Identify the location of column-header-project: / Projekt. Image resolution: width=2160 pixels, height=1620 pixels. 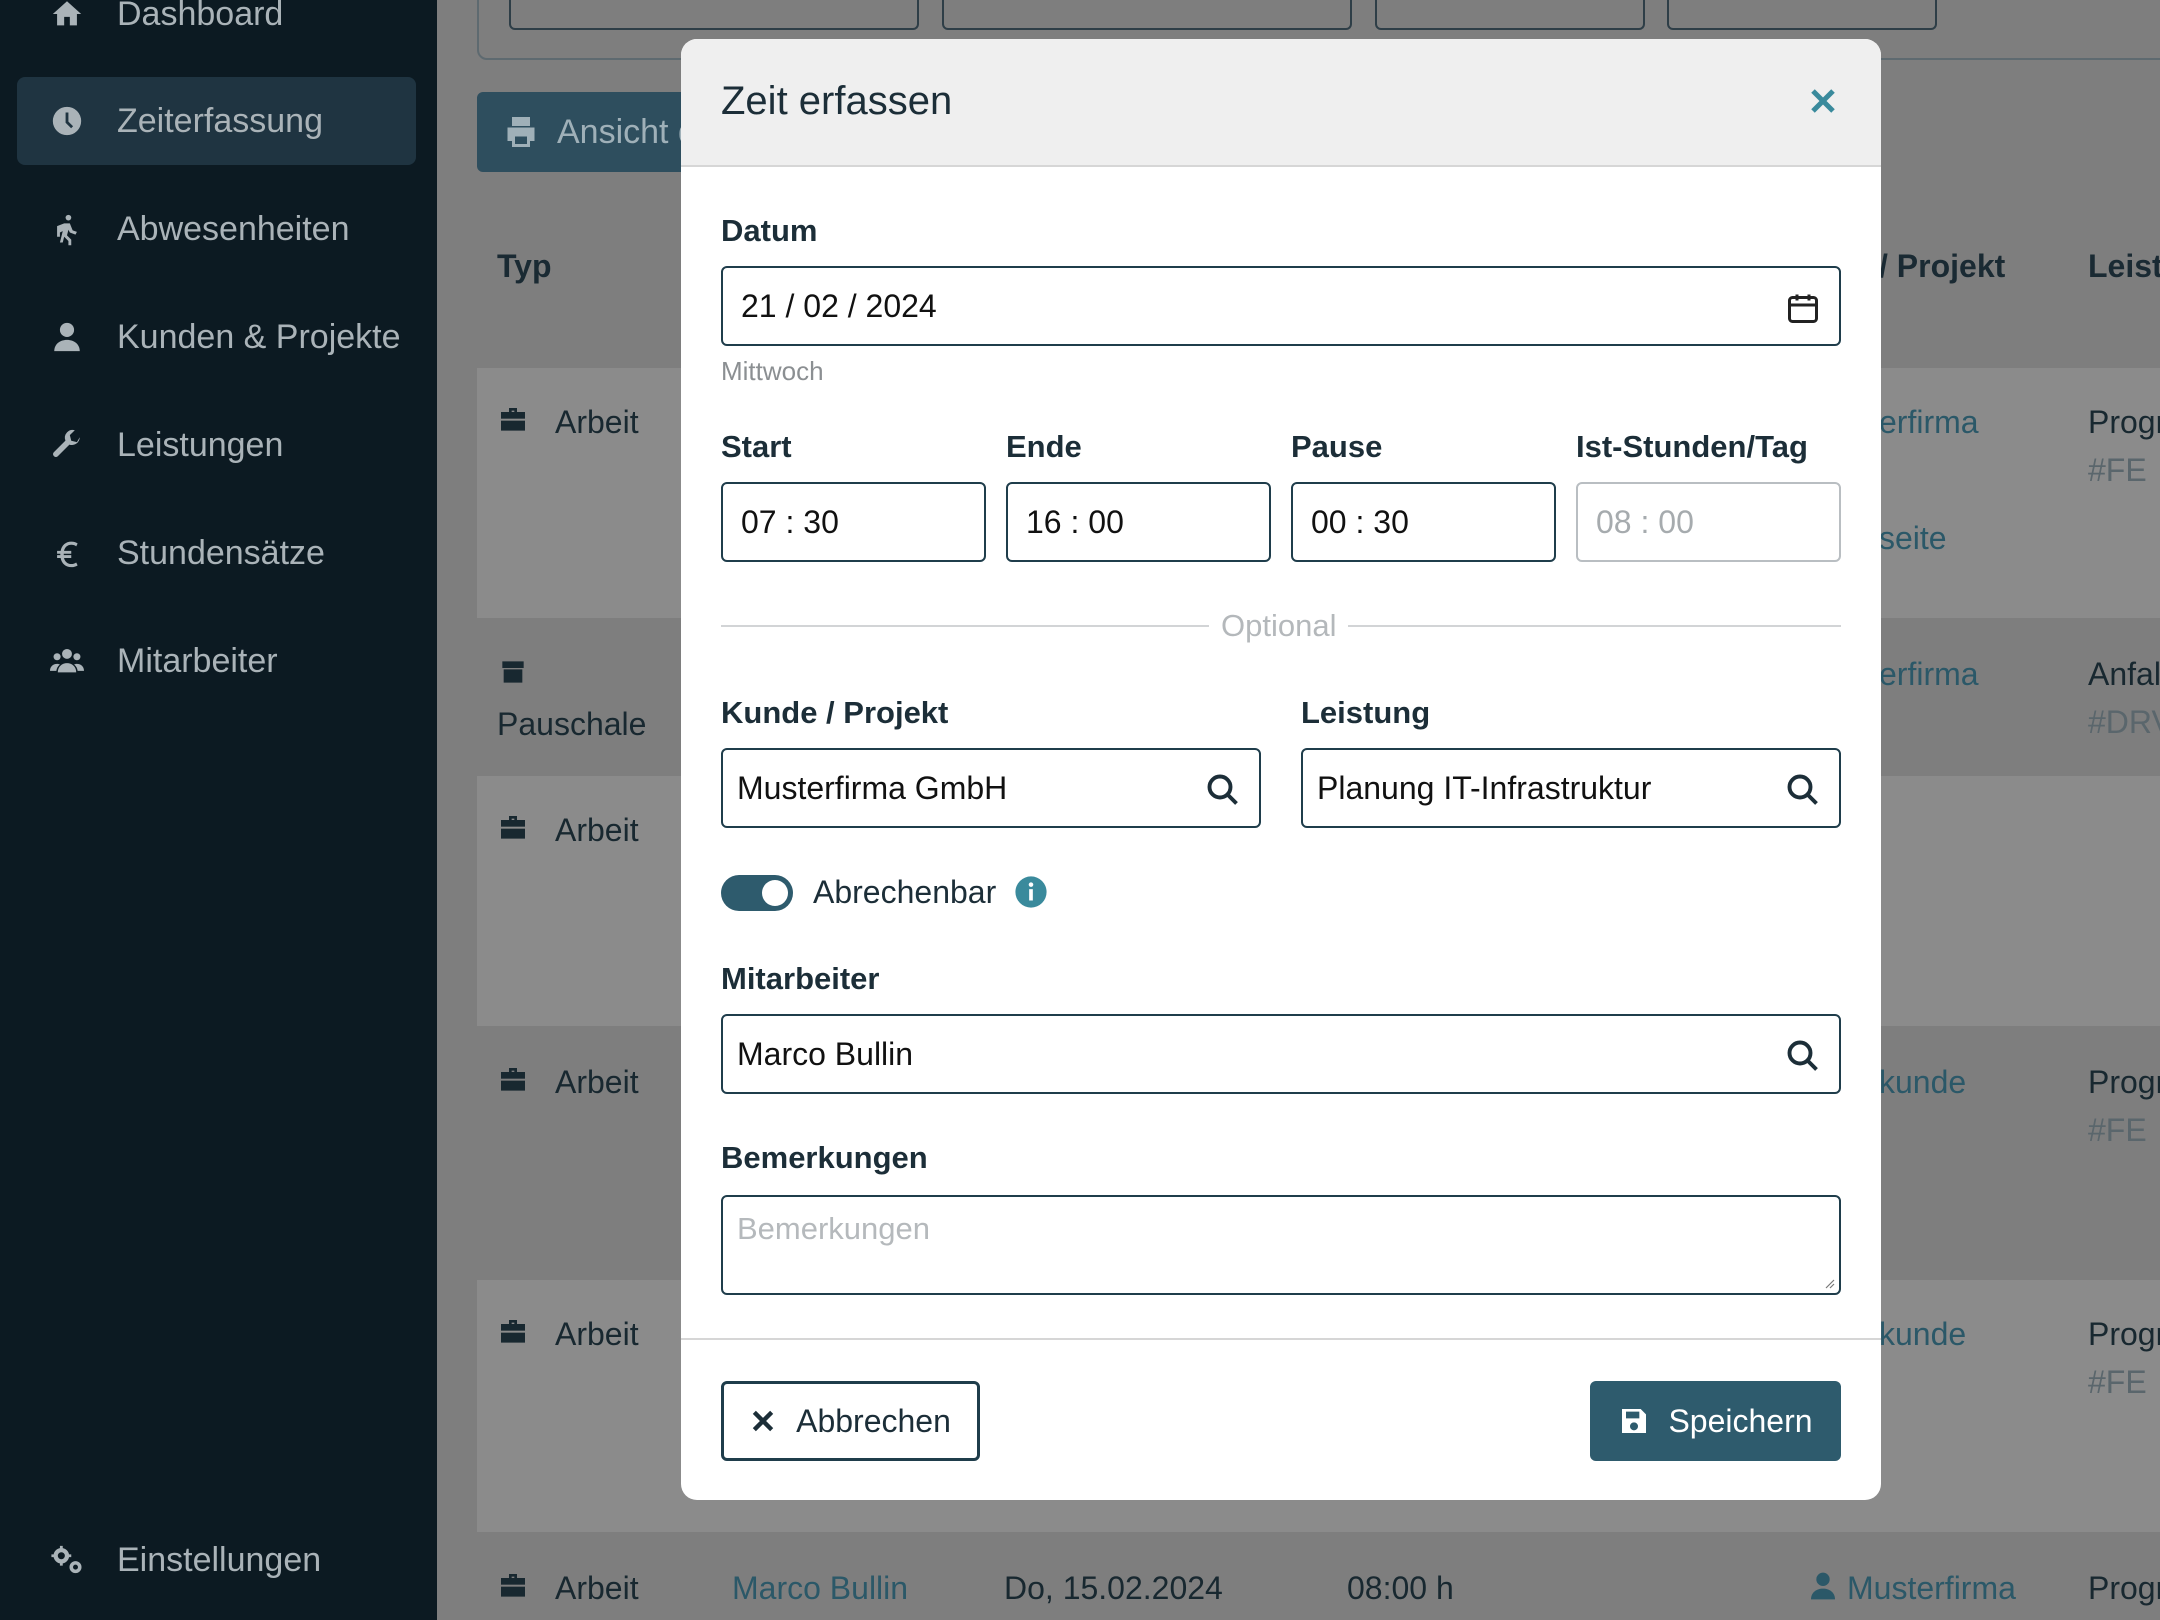
(1942, 266).